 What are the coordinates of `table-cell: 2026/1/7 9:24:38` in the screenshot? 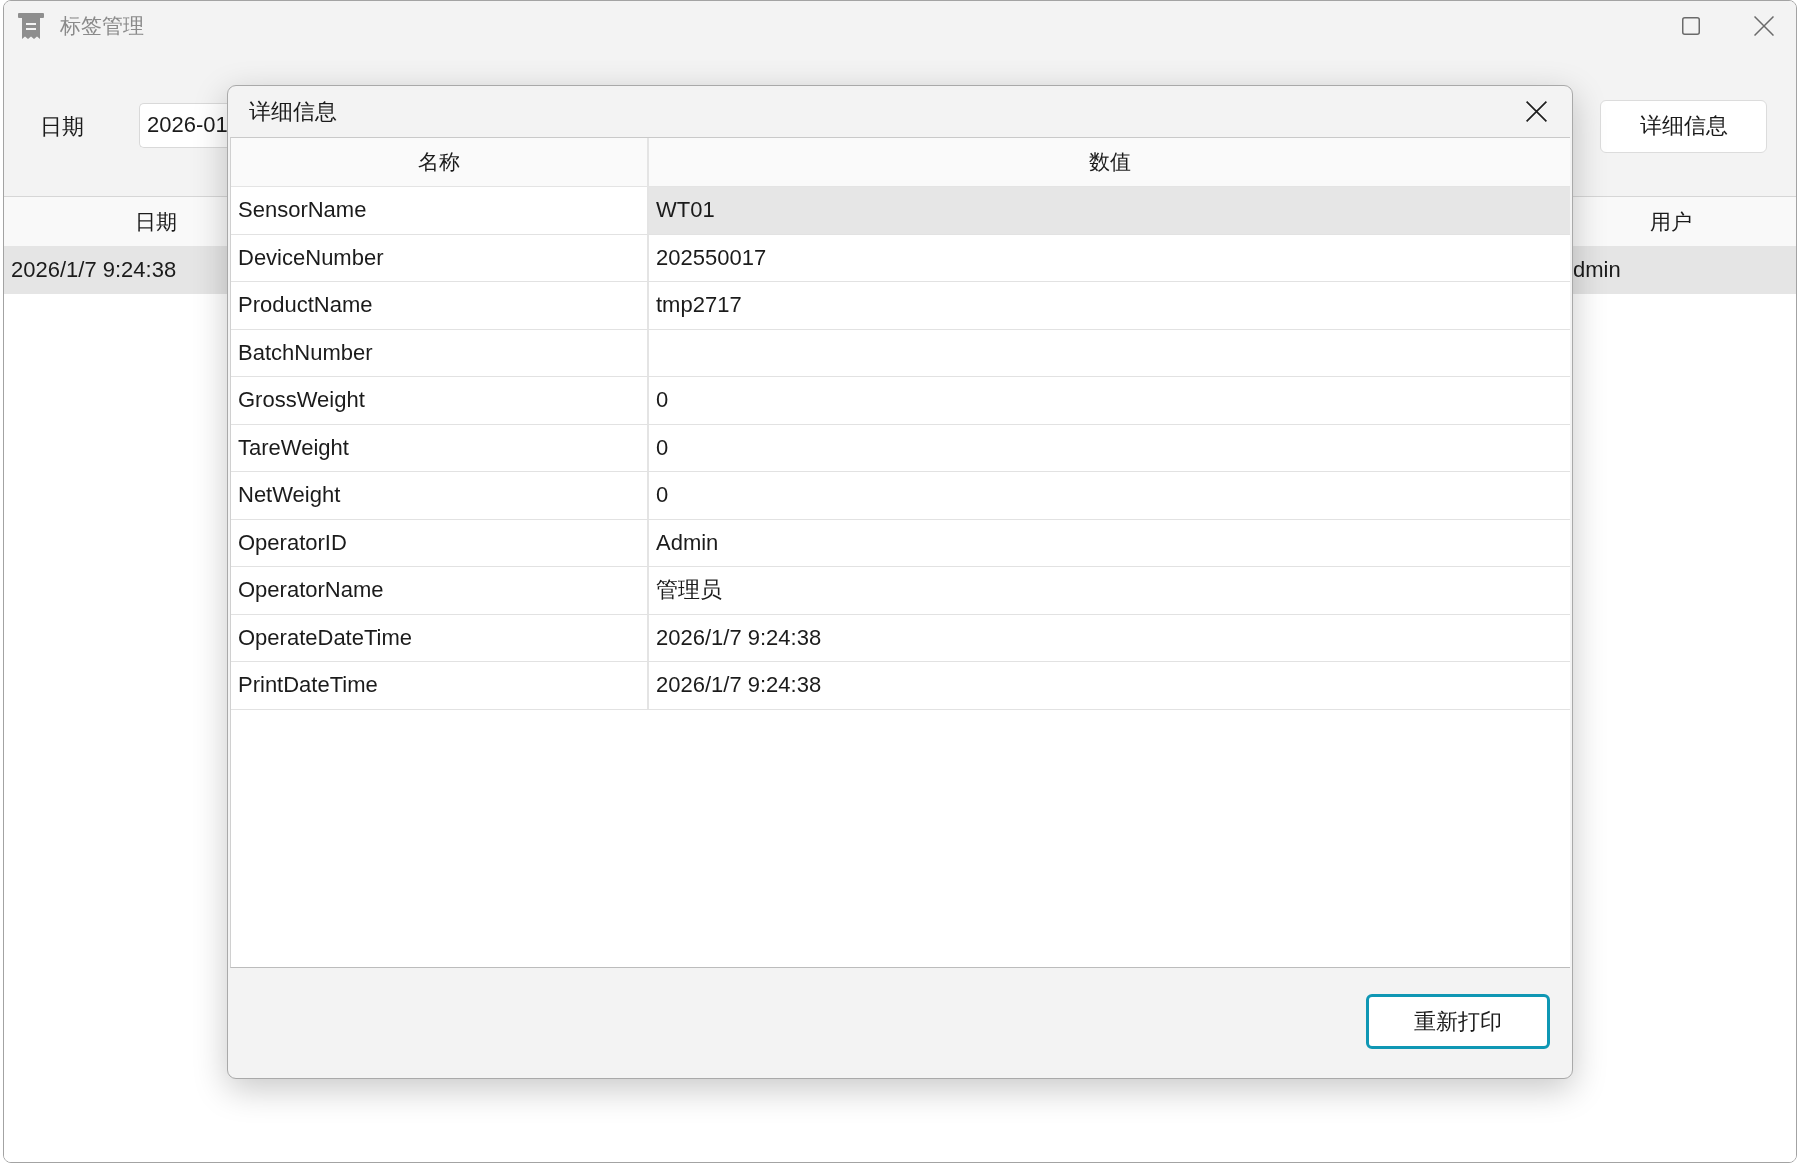 It's located at (94, 269).